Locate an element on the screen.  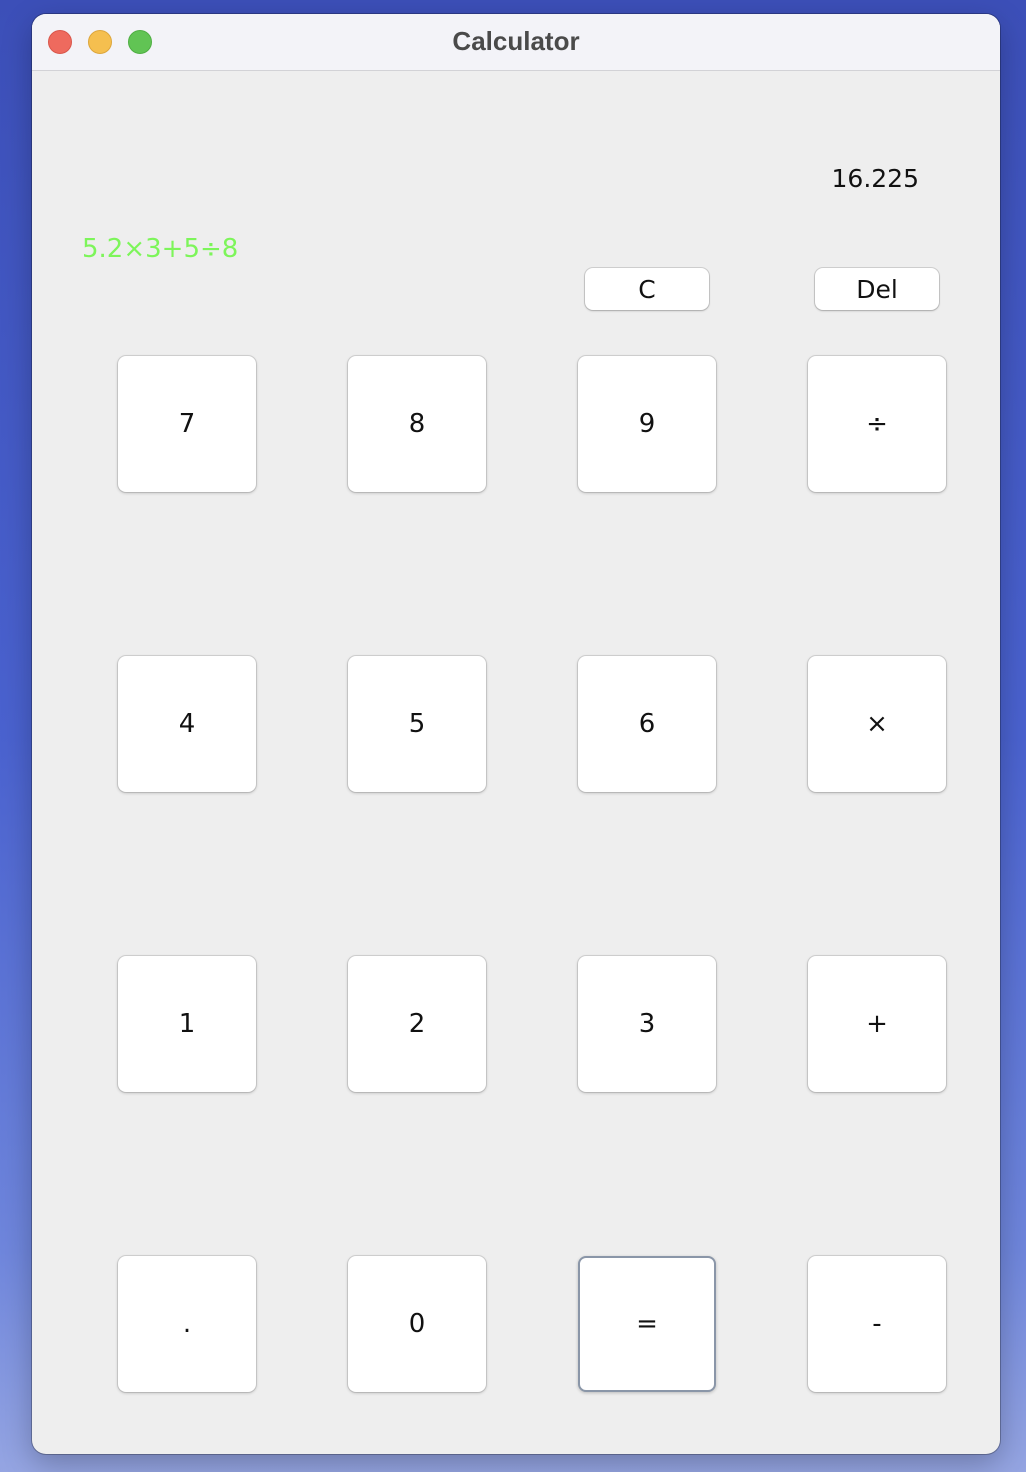
key-3: 3 is located at coordinates (647, 1024).